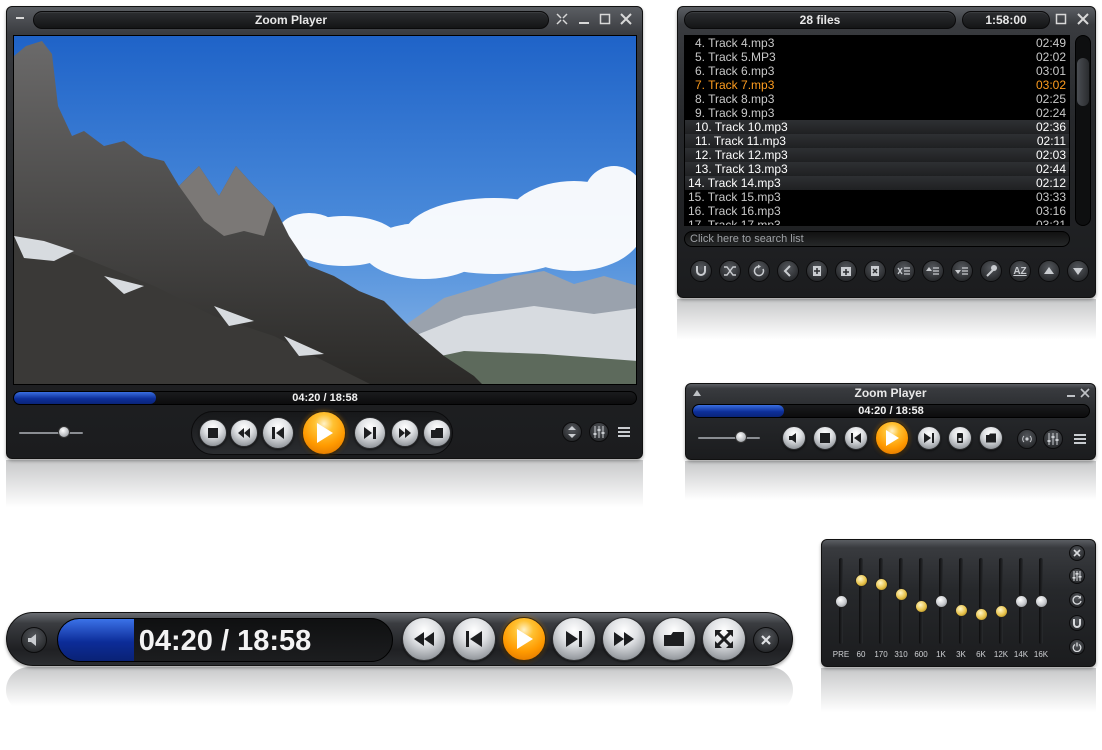 Image resolution: width=1102 pixels, height=750 pixels. Describe the element at coordinates (20, 18) in the screenshot. I see `window-menu-icon` at that location.